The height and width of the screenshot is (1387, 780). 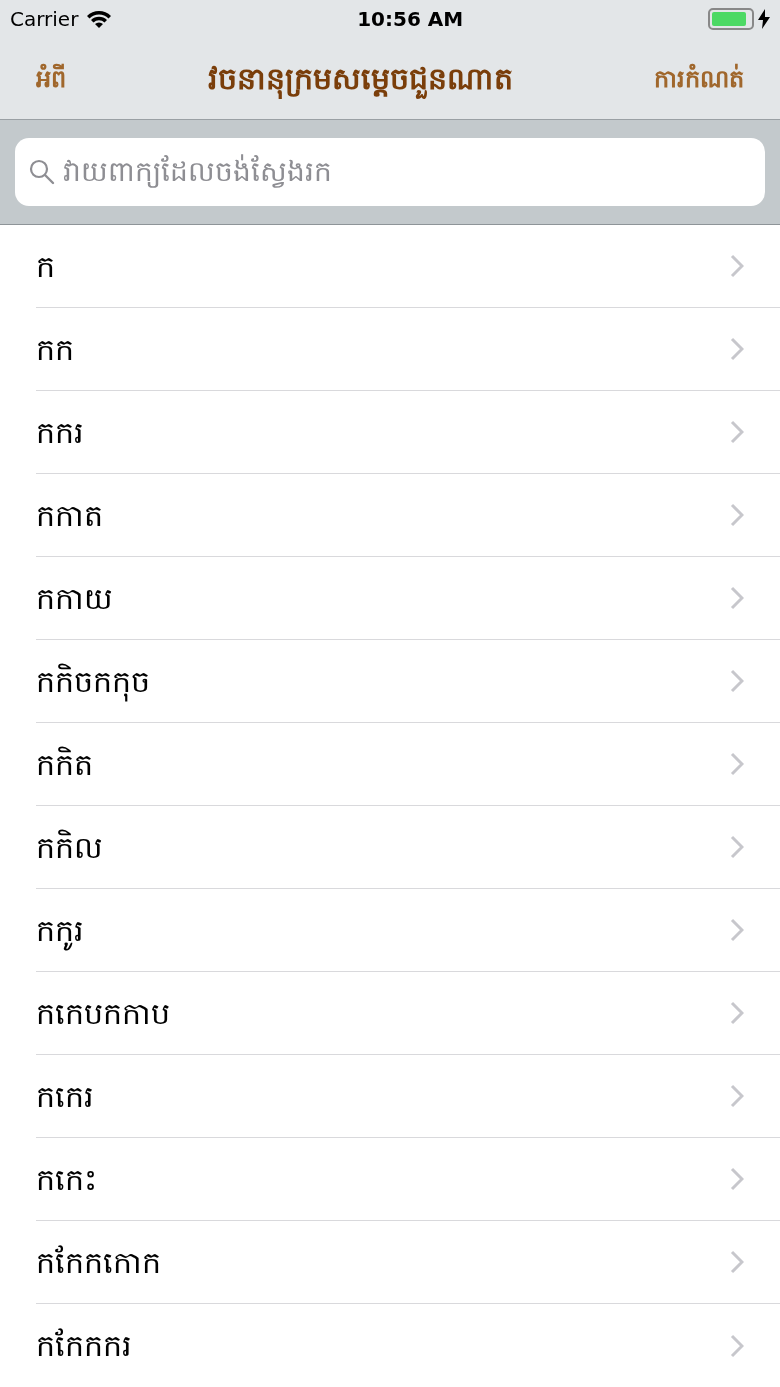 What do you see at coordinates (408, 847) in the screenshot?
I see `word-row: កកិល` at bounding box center [408, 847].